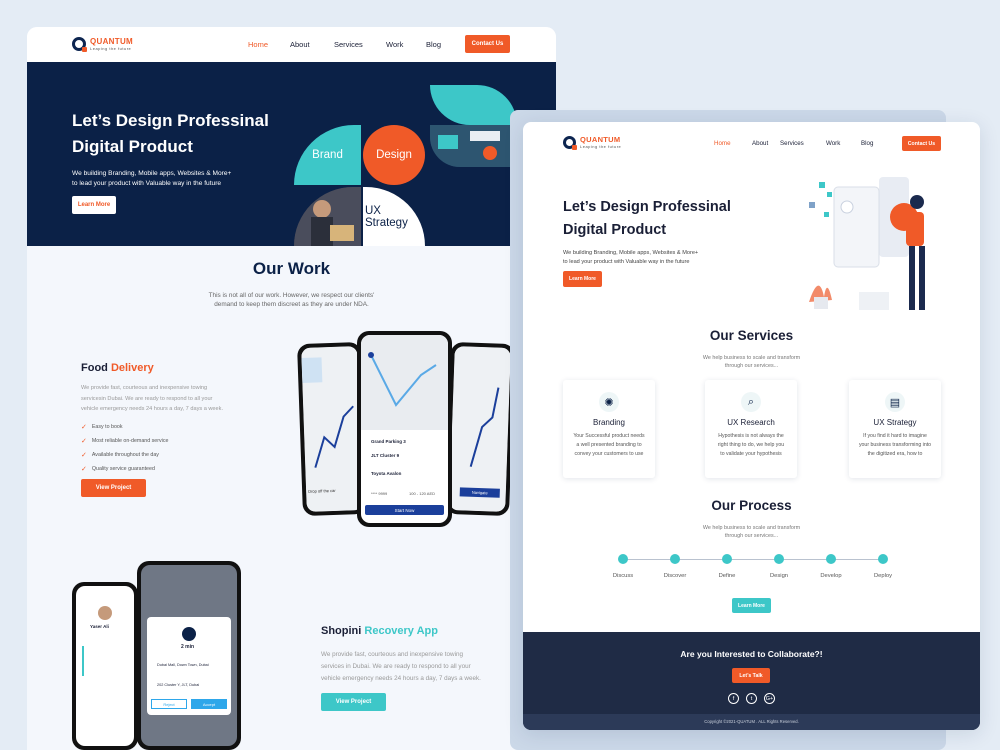 Image resolution: width=1000 pixels, height=750 pixels. What do you see at coordinates (394, 216) in the screenshot?
I see `tile-ux-strategy: UX Strategy` at bounding box center [394, 216].